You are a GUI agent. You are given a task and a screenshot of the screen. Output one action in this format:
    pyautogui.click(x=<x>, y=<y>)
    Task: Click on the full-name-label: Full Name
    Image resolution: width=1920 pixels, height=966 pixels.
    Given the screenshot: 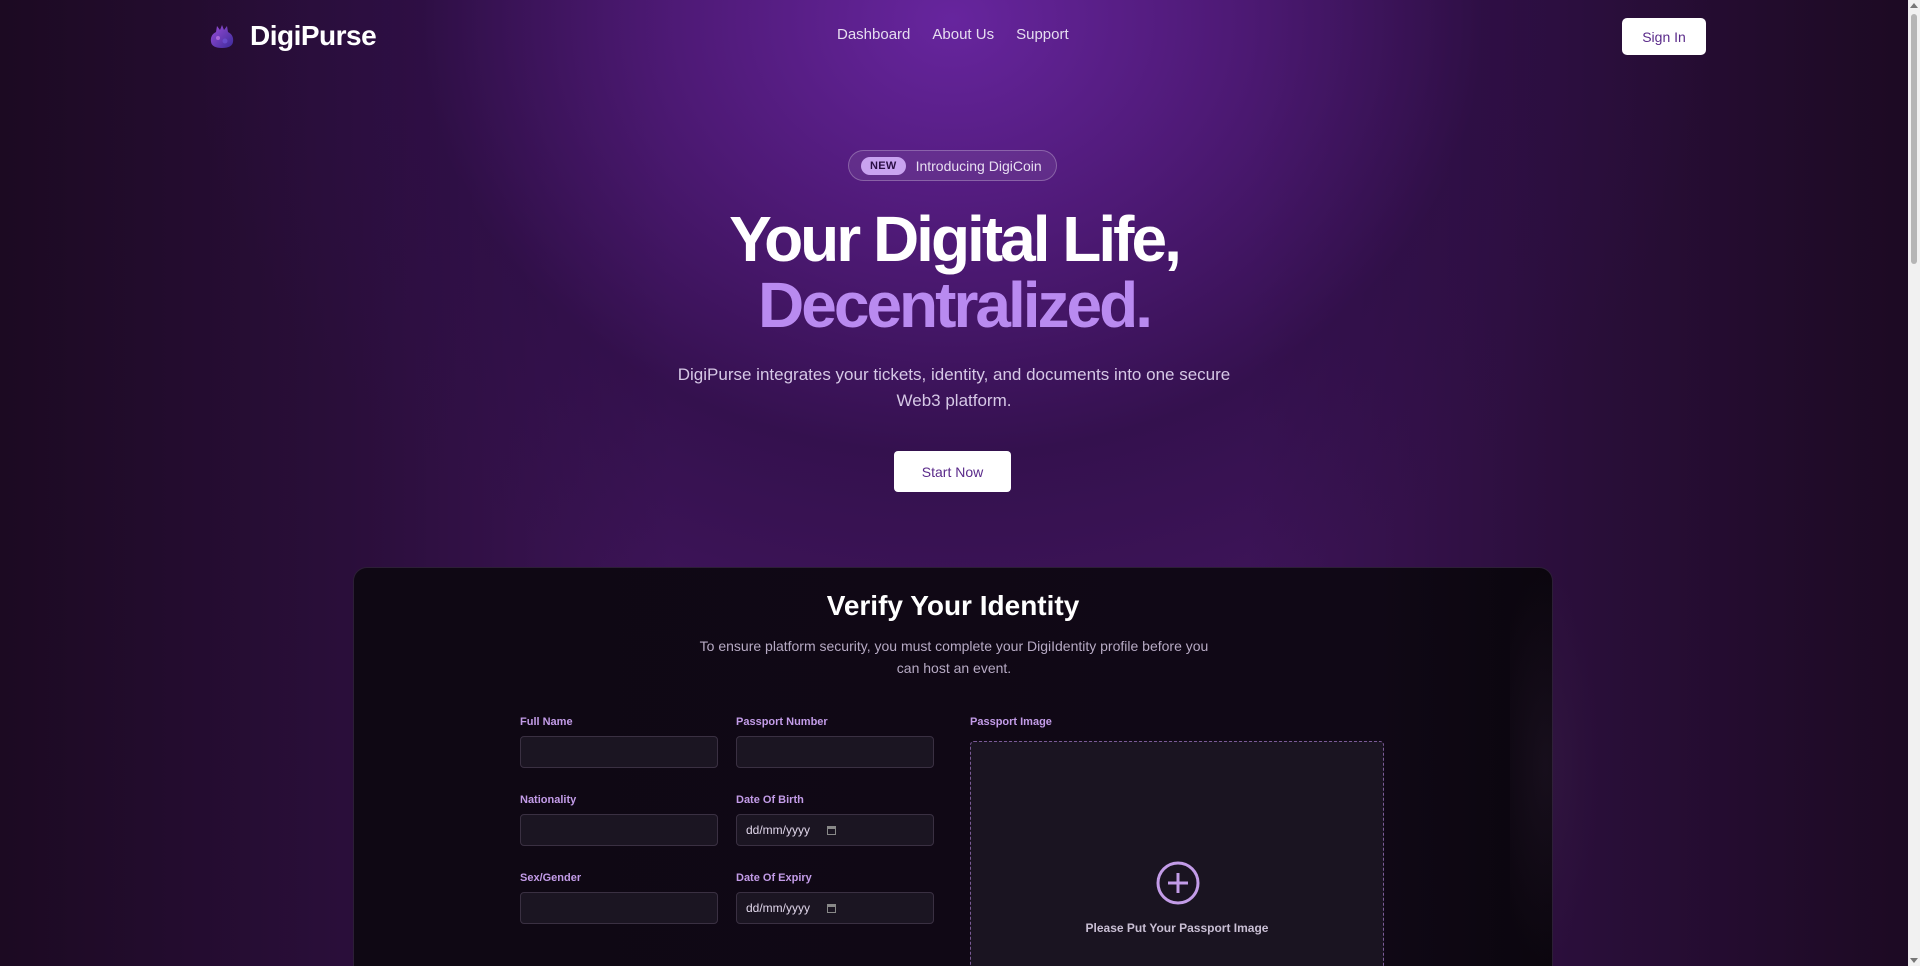 What is the action you would take?
    pyautogui.click(x=546, y=722)
    